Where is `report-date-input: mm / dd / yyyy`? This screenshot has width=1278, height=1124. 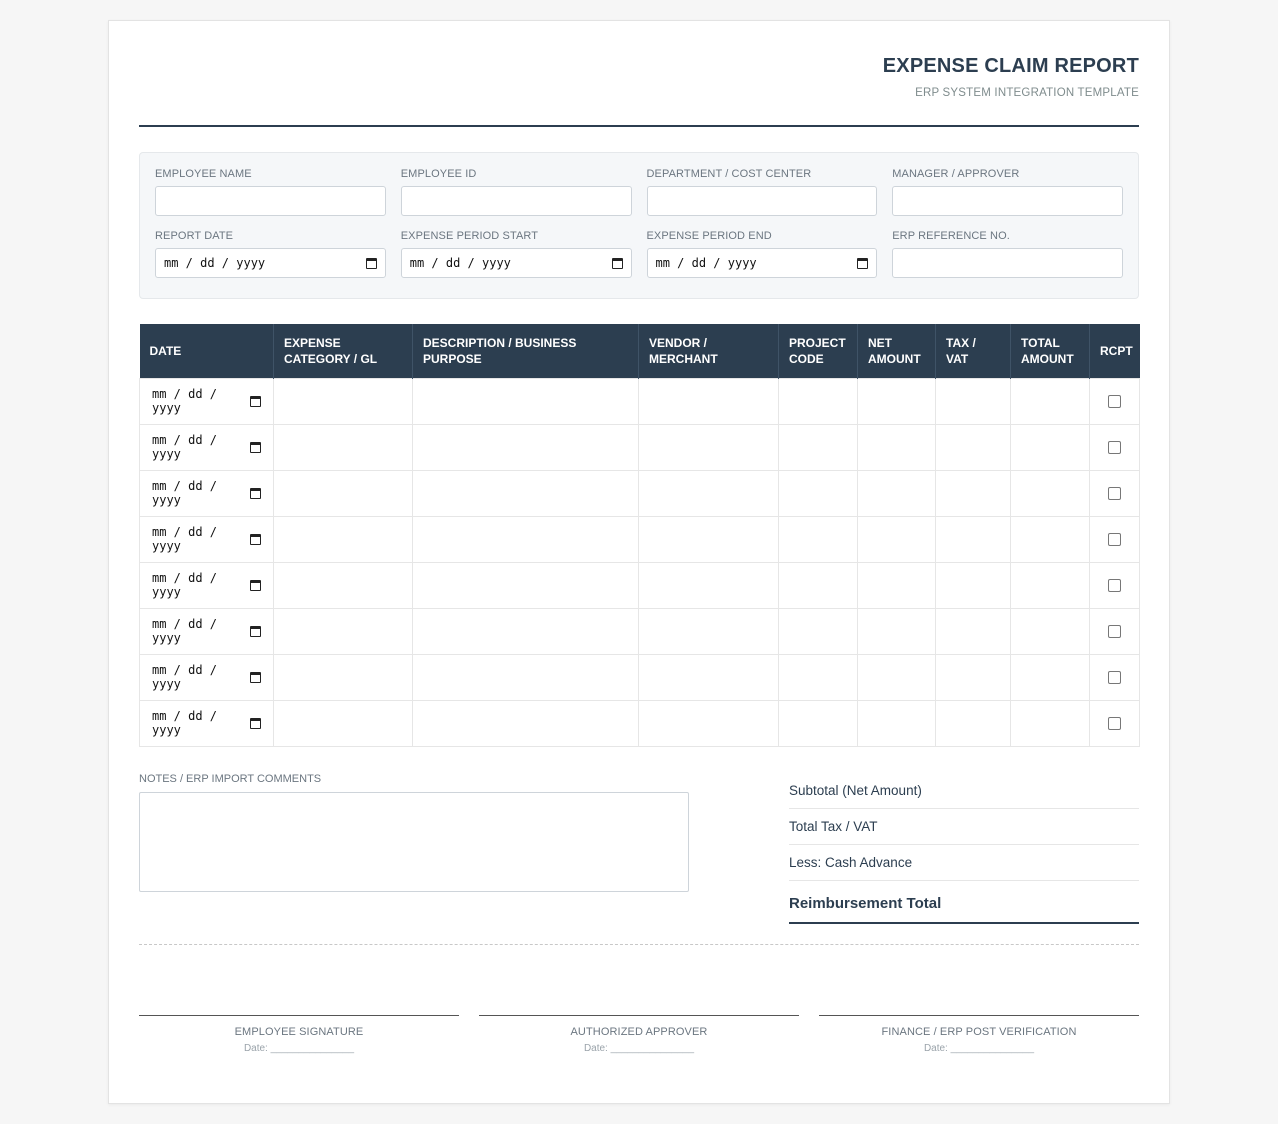 report-date-input: mm / dd / yyyy is located at coordinates (270, 263).